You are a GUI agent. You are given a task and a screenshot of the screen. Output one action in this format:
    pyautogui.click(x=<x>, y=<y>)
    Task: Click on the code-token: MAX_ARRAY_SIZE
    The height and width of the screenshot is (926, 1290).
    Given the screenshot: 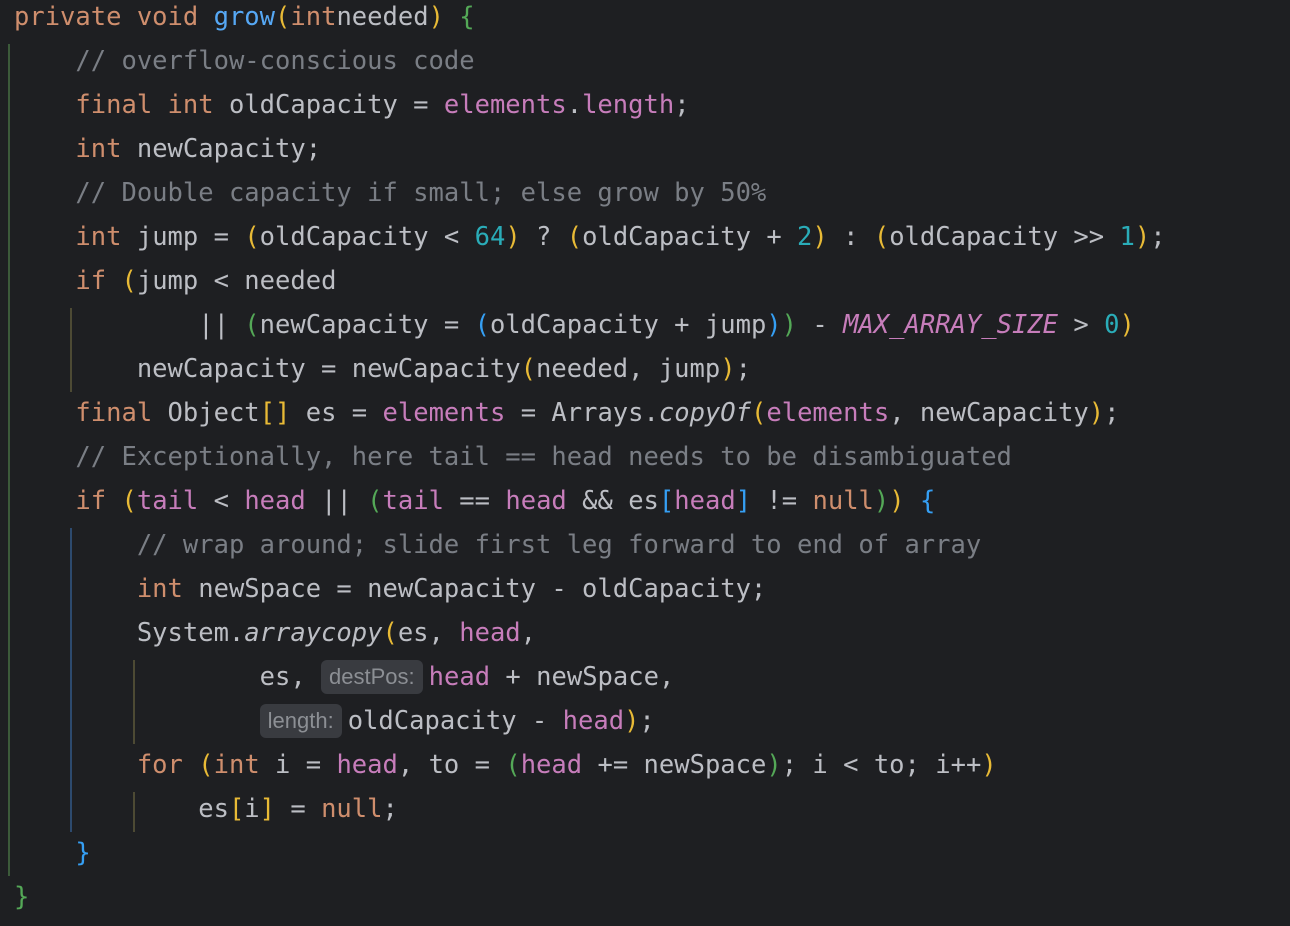 What is the action you would take?
    pyautogui.click(x=951, y=325)
    